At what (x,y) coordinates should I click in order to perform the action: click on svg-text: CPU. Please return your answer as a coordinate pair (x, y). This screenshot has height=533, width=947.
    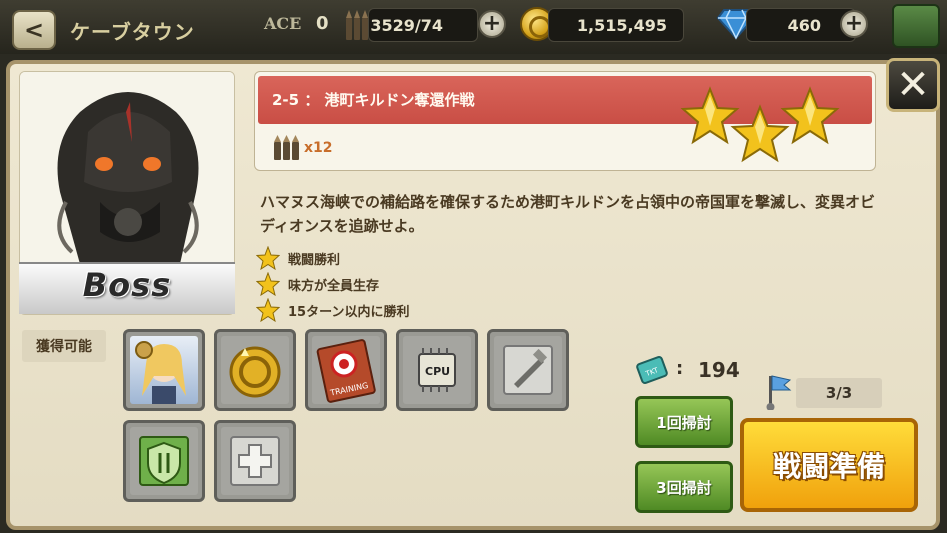
    Looking at the image, I should click on (437, 371).